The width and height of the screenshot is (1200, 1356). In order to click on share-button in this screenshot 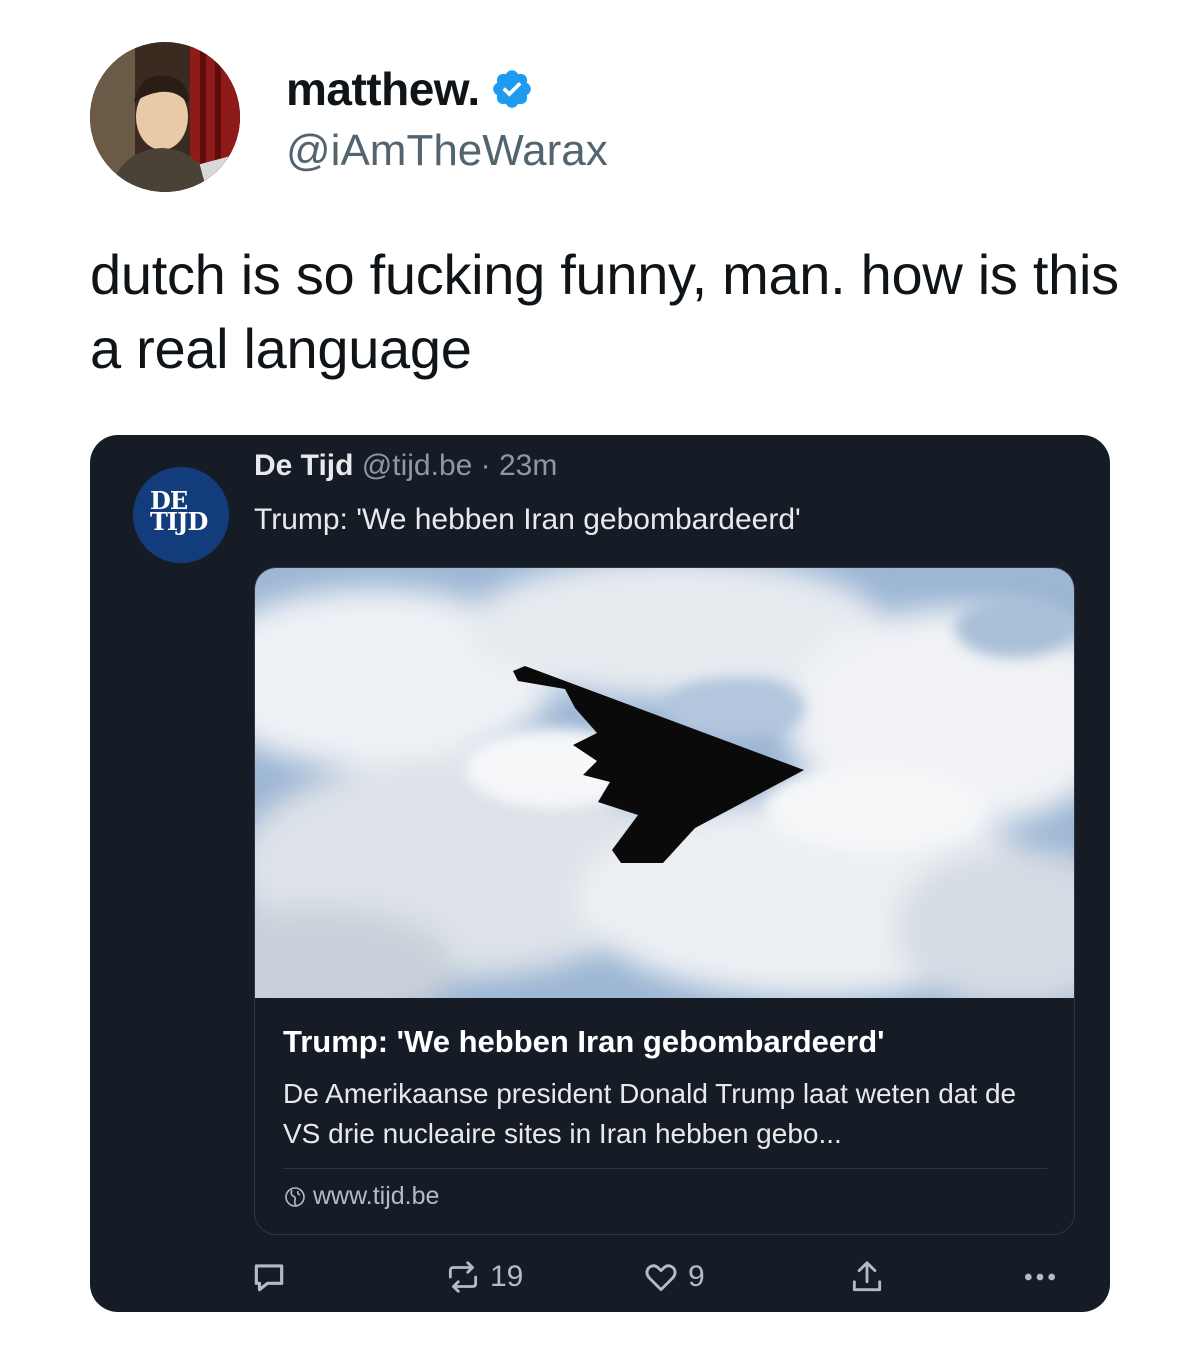, I will do `click(867, 1277)`.